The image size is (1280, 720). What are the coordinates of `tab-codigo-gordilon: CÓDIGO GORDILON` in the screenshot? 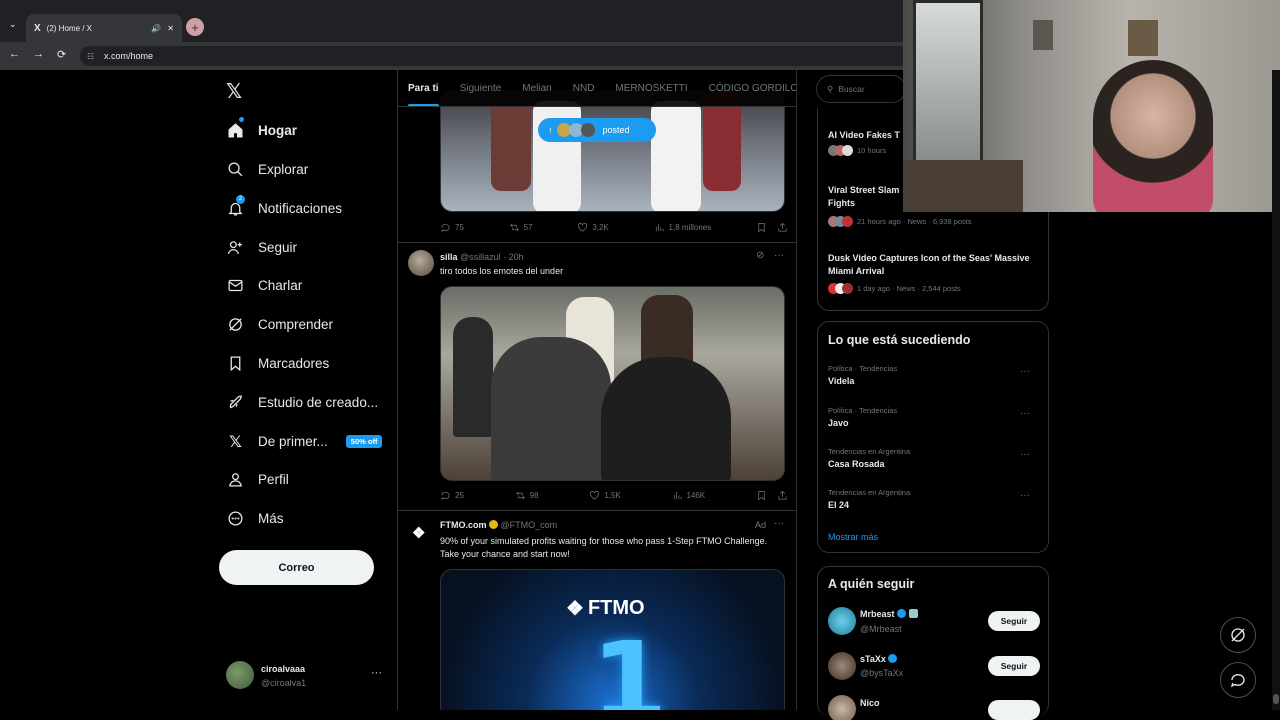 It's located at (752, 88).